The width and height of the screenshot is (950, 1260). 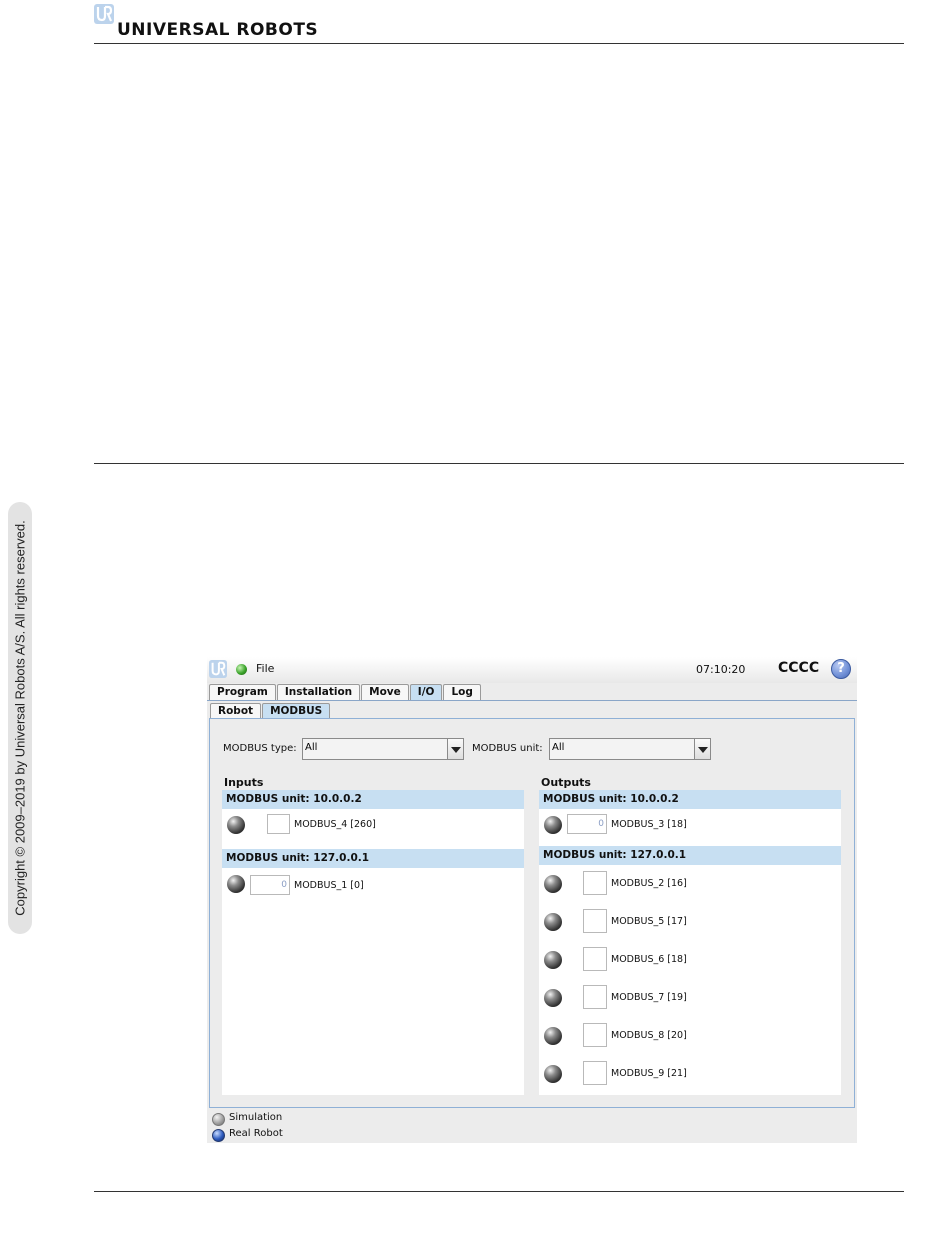 What do you see at coordinates (499, 1191) in the screenshot?
I see `footer-rule` at bounding box center [499, 1191].